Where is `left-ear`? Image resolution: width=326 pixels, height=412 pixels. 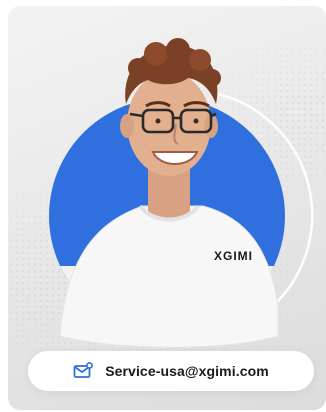
left-ear is located at coordinates (127, 126).